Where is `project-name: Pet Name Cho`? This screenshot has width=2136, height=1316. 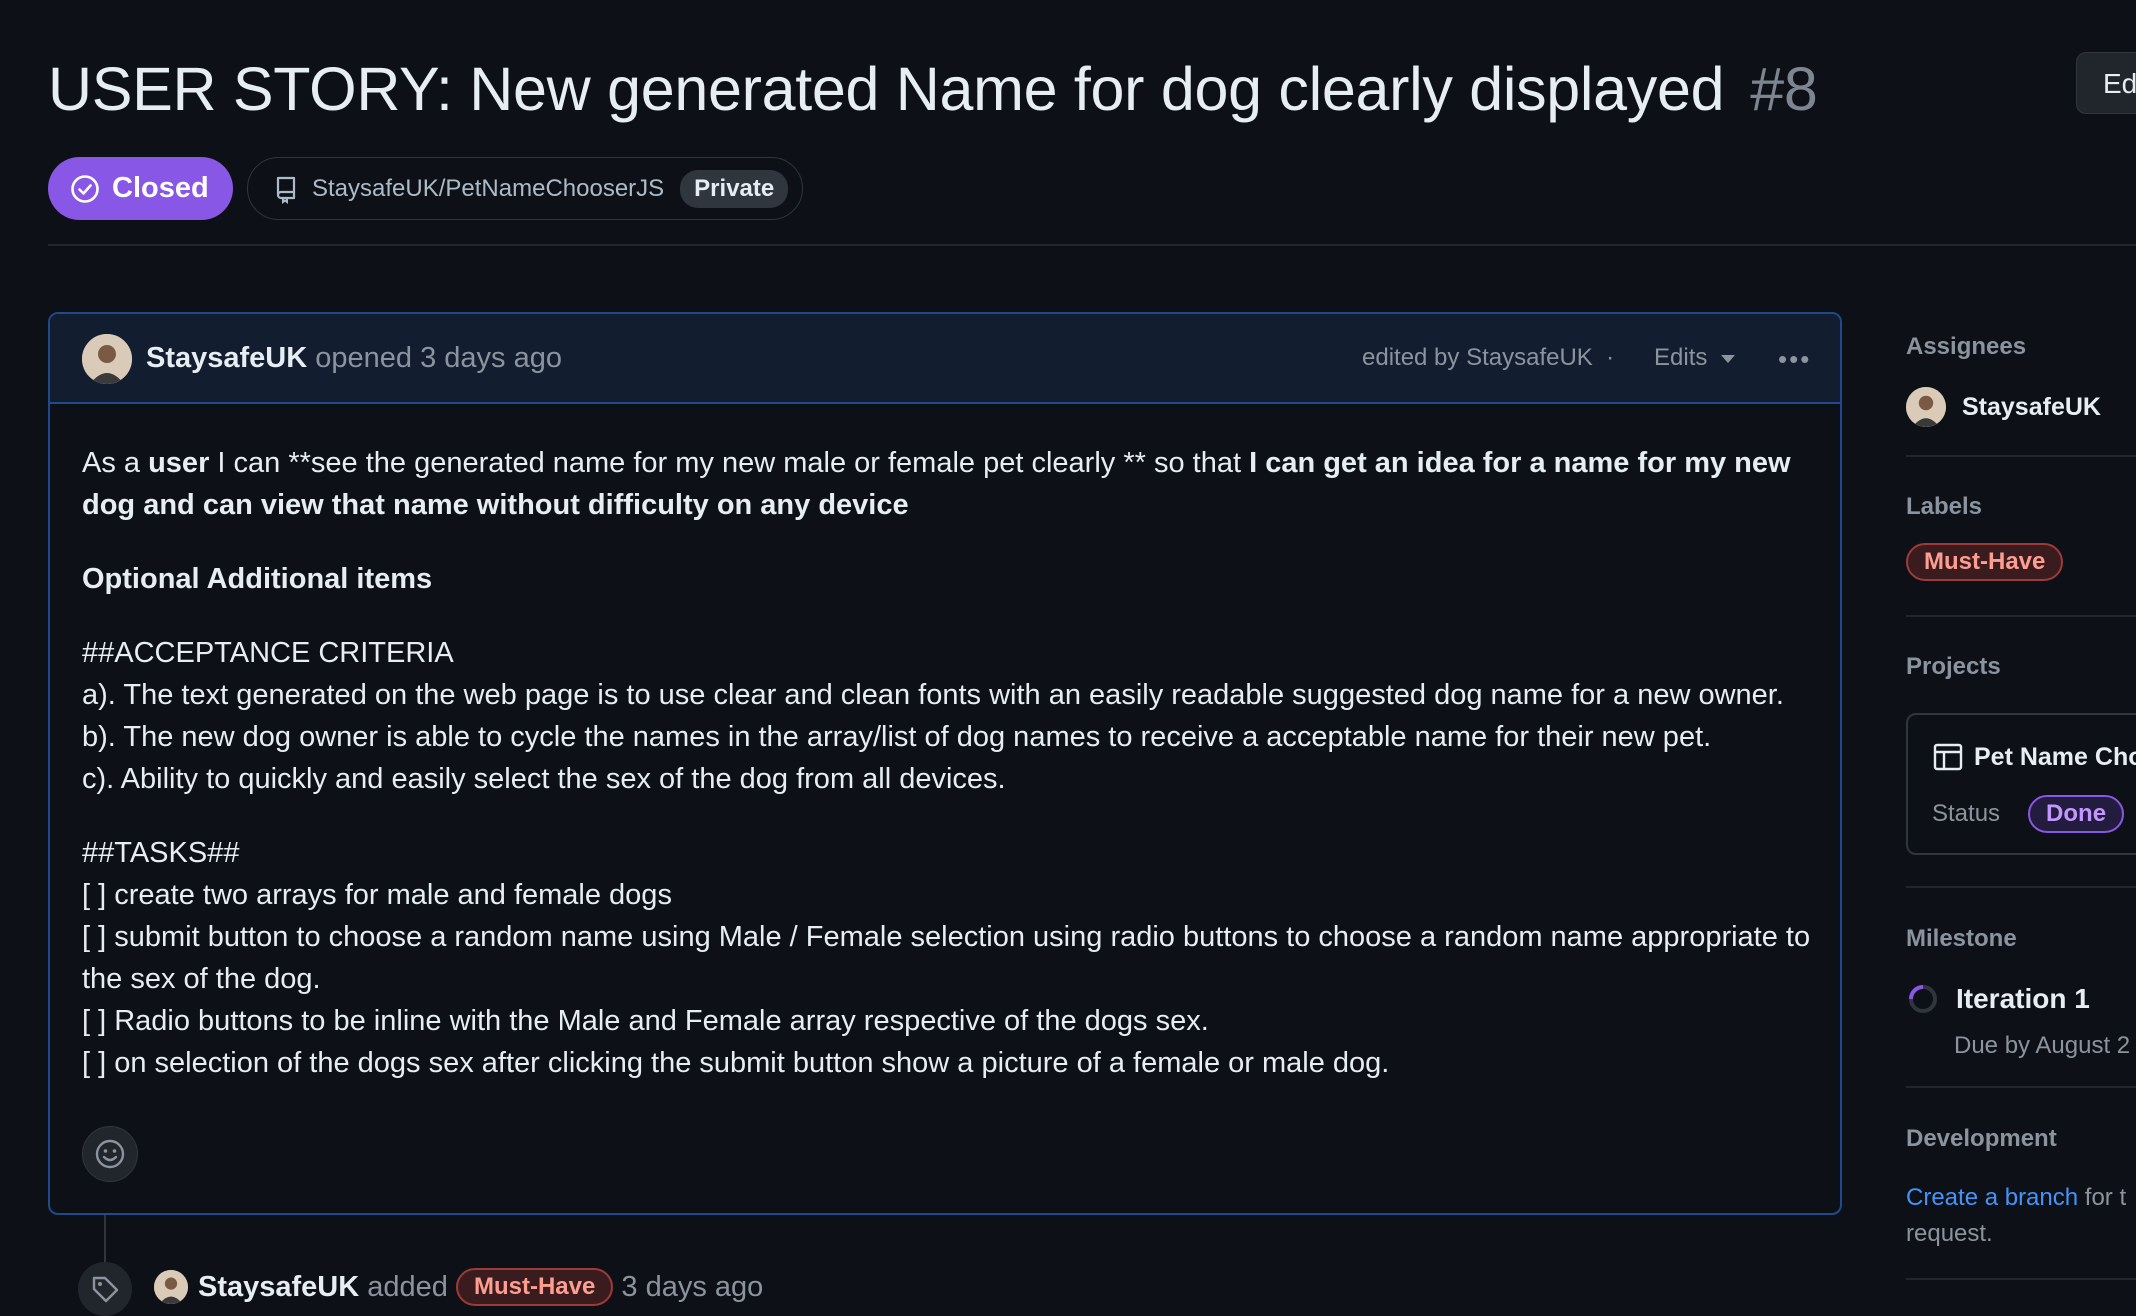 project-name: Pet Name Cho is located at coordinates (2055, 756).